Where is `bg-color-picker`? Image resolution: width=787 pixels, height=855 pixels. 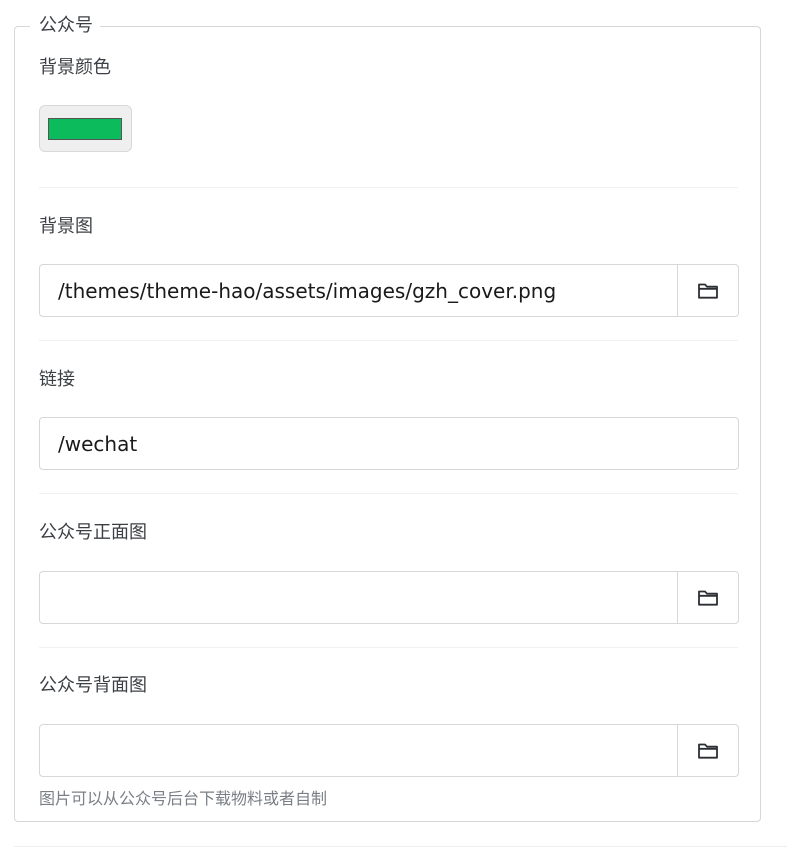
bg-color-picker is located at coordinates (85, 128).